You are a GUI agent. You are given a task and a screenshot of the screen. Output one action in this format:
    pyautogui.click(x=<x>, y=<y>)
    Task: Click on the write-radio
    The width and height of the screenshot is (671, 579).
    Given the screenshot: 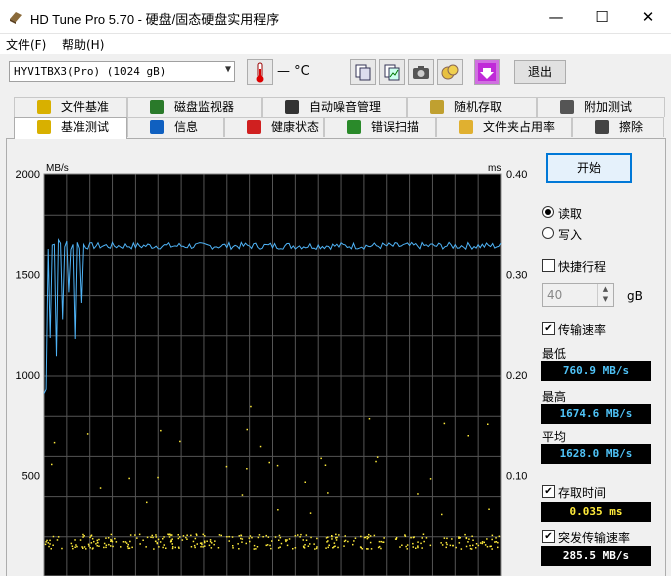 What is the action you would take?
    pyautogui.click(x=548, y=233)
    